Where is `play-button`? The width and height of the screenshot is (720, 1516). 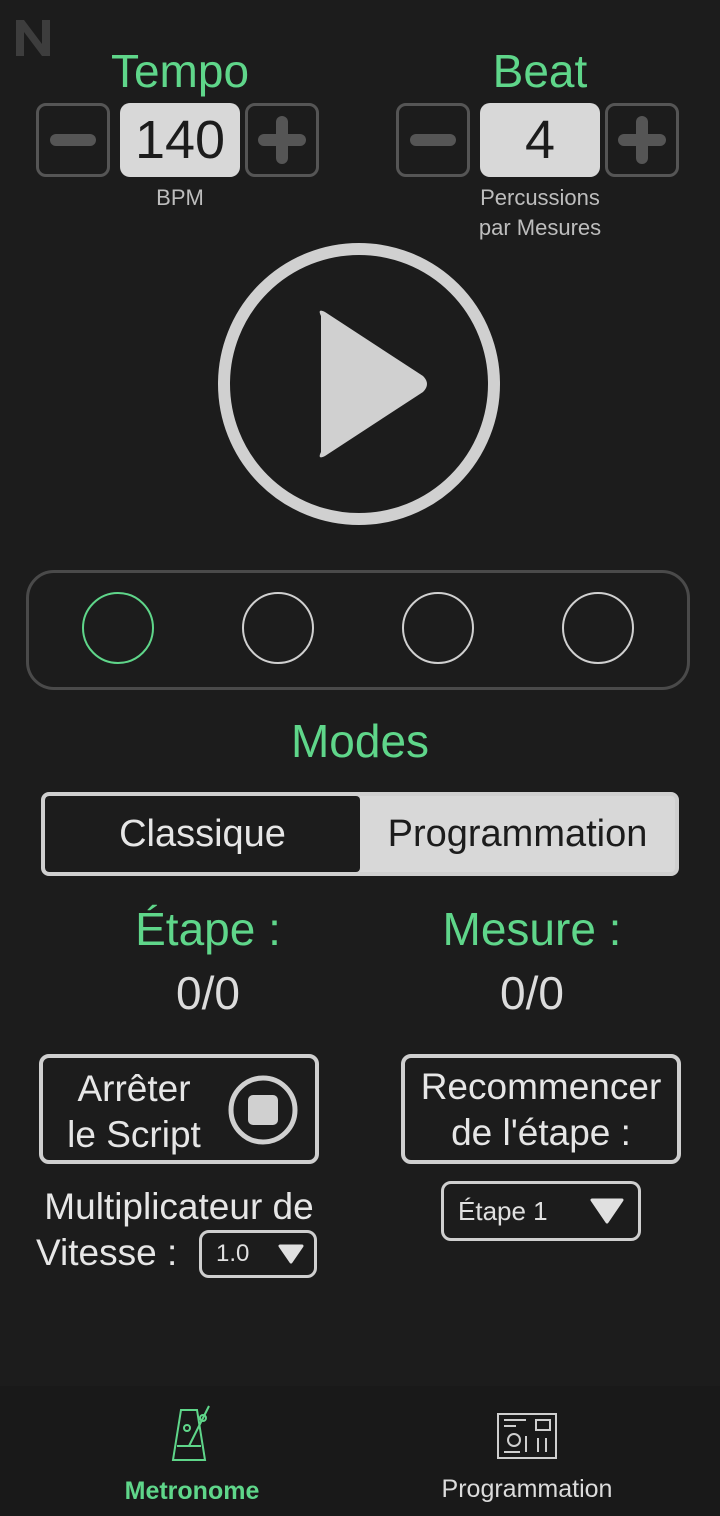
play-button is located at coordinates (359, 384).